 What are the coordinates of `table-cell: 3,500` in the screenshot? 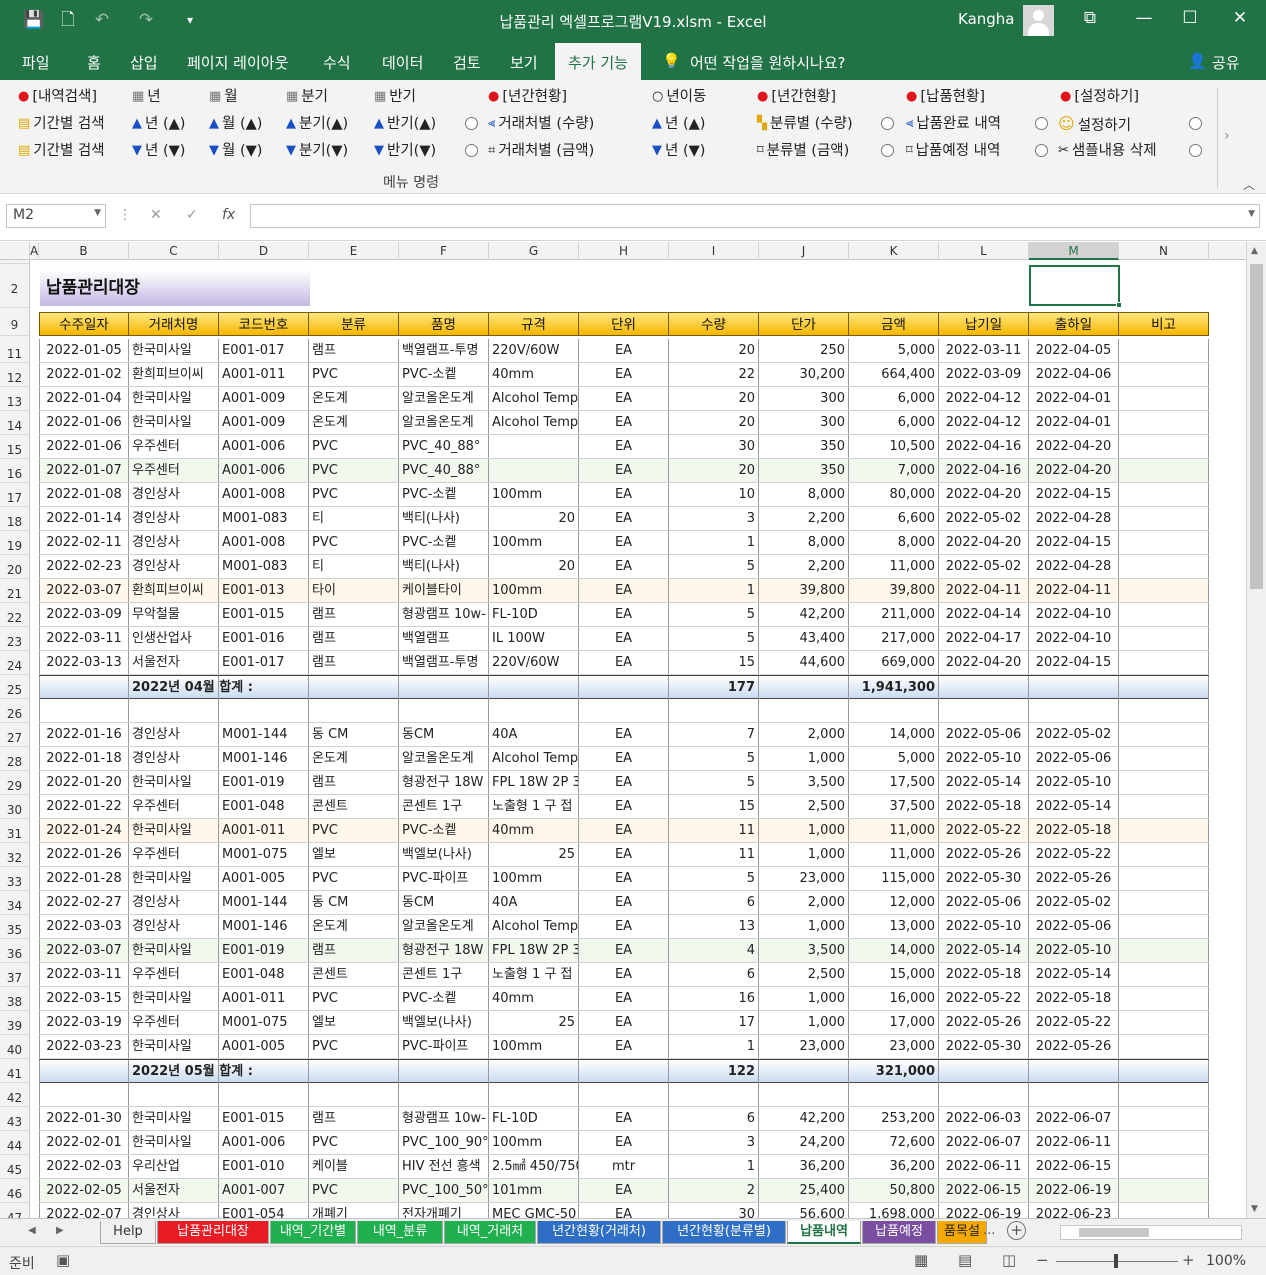 It's located at (804, 782).